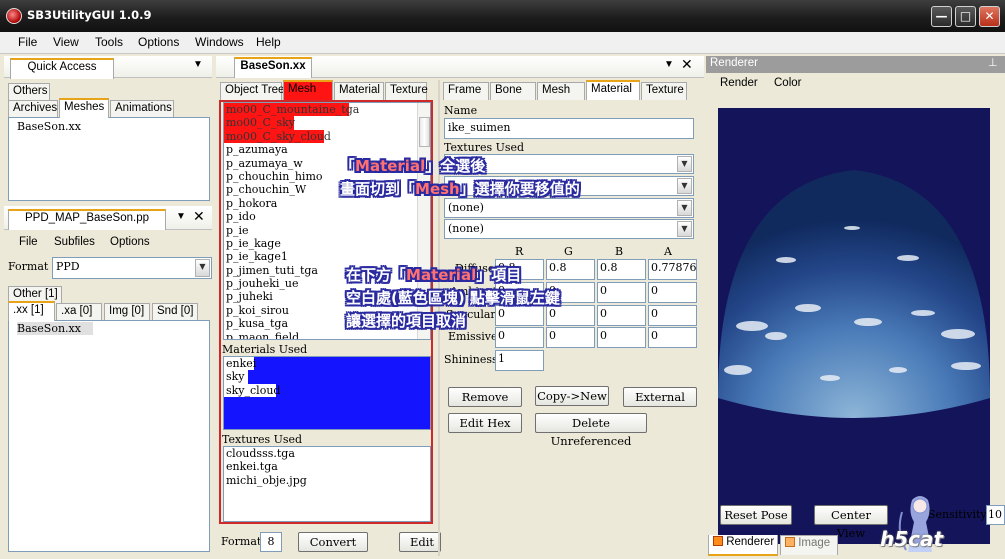 The height and width of the screenshot is (559, 1005). Describe the element at coordinates (66, 42) in the screenshot. I see `menu-view: View` at that location.